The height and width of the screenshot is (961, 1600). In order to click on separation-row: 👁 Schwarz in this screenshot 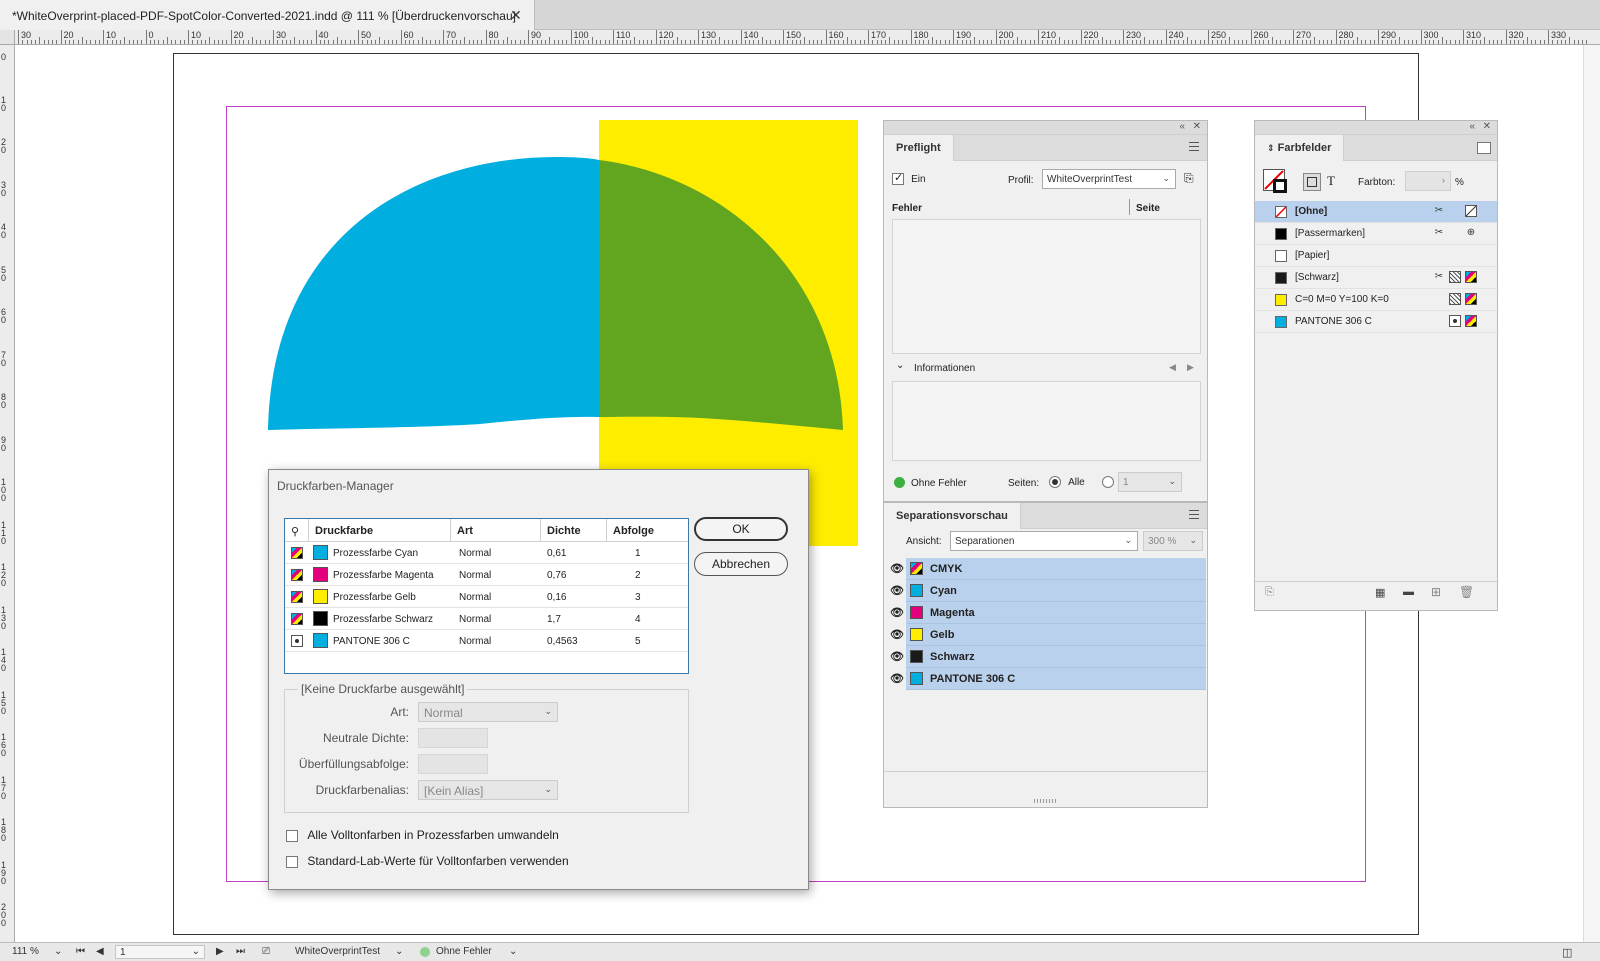, I will do `click(1048, 657)`.